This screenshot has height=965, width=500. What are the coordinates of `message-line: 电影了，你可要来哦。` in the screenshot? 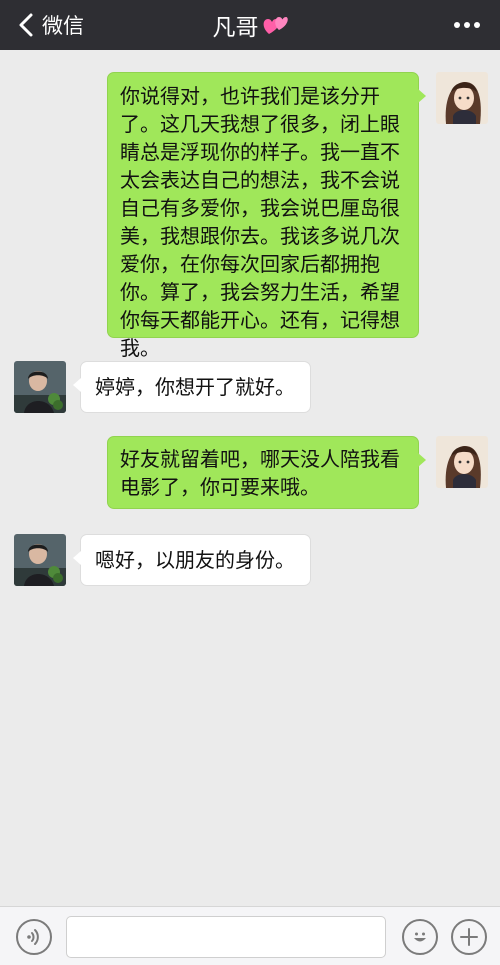 It's located at (220, 487).